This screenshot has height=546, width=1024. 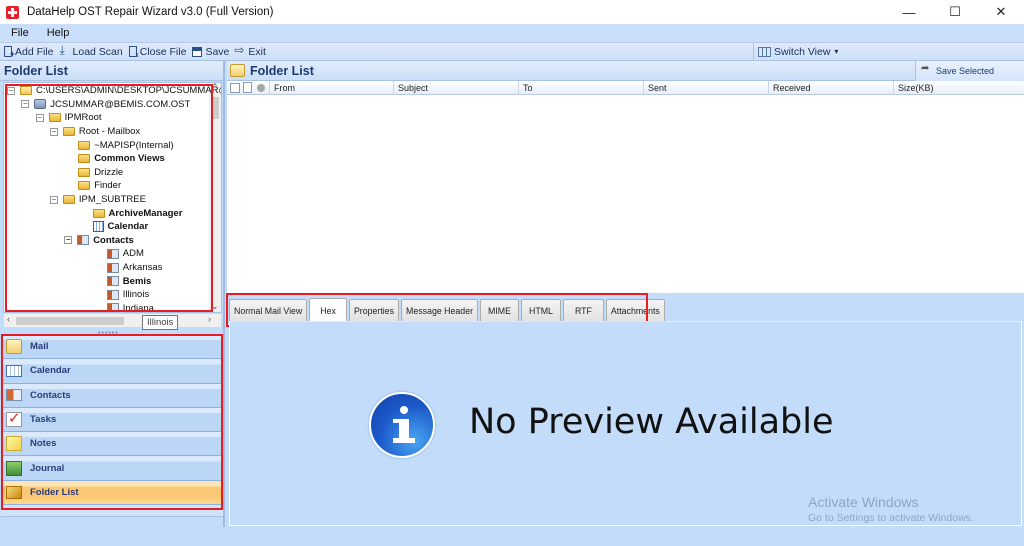 I want to click on select-all-checkbox, so click(x=235, y=87).